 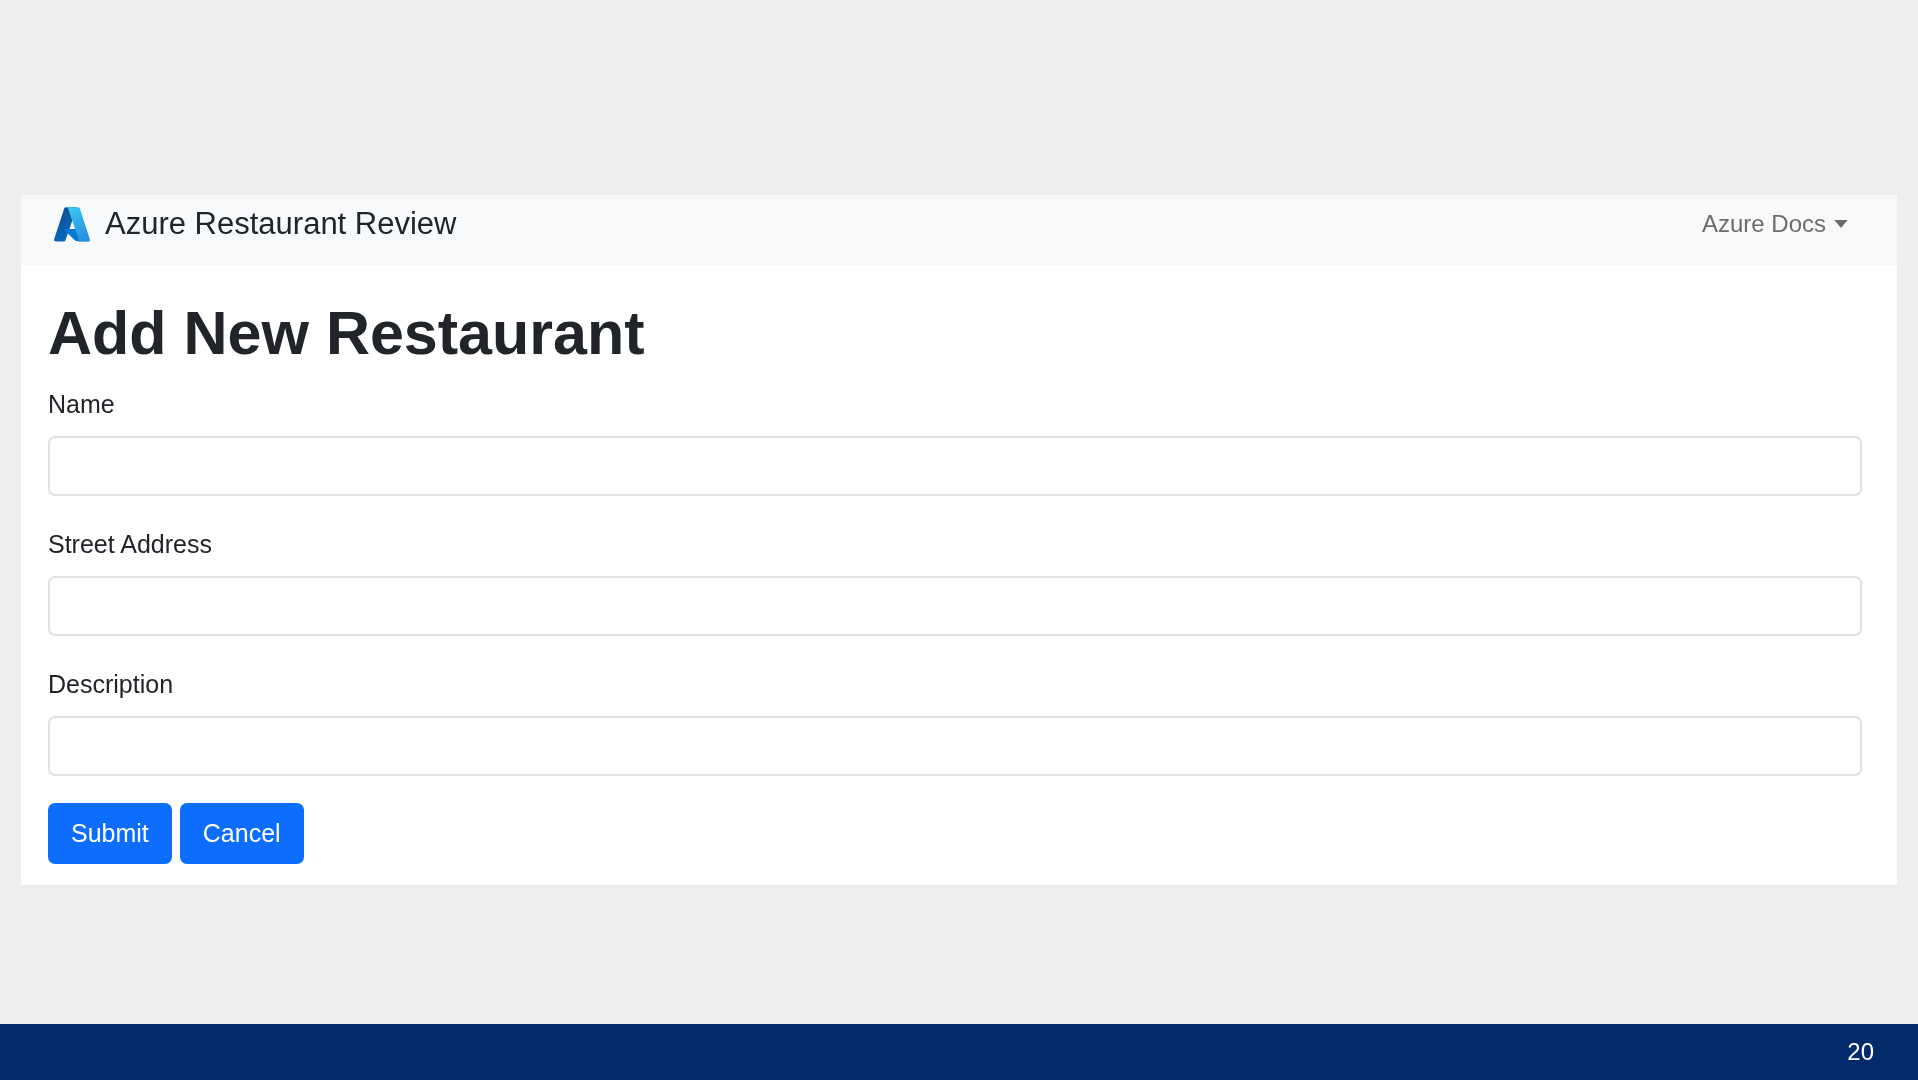 What do you see at coordinates (111, 684) in the screenshot?
I see `field-label: Description` at bounding box center [111, 684].